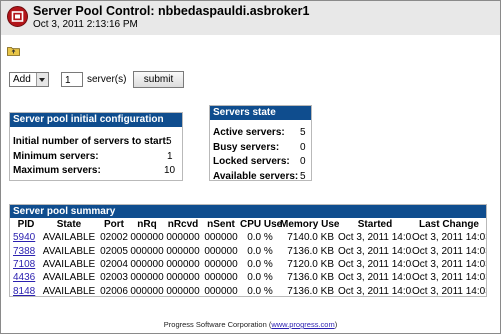 The height and width of the screenshot is (334, 501). What do you see at coordinates (259, 176) in the screenshot?
I see `state-row-available: Available servers: 5` at bounding box center [259, 176].